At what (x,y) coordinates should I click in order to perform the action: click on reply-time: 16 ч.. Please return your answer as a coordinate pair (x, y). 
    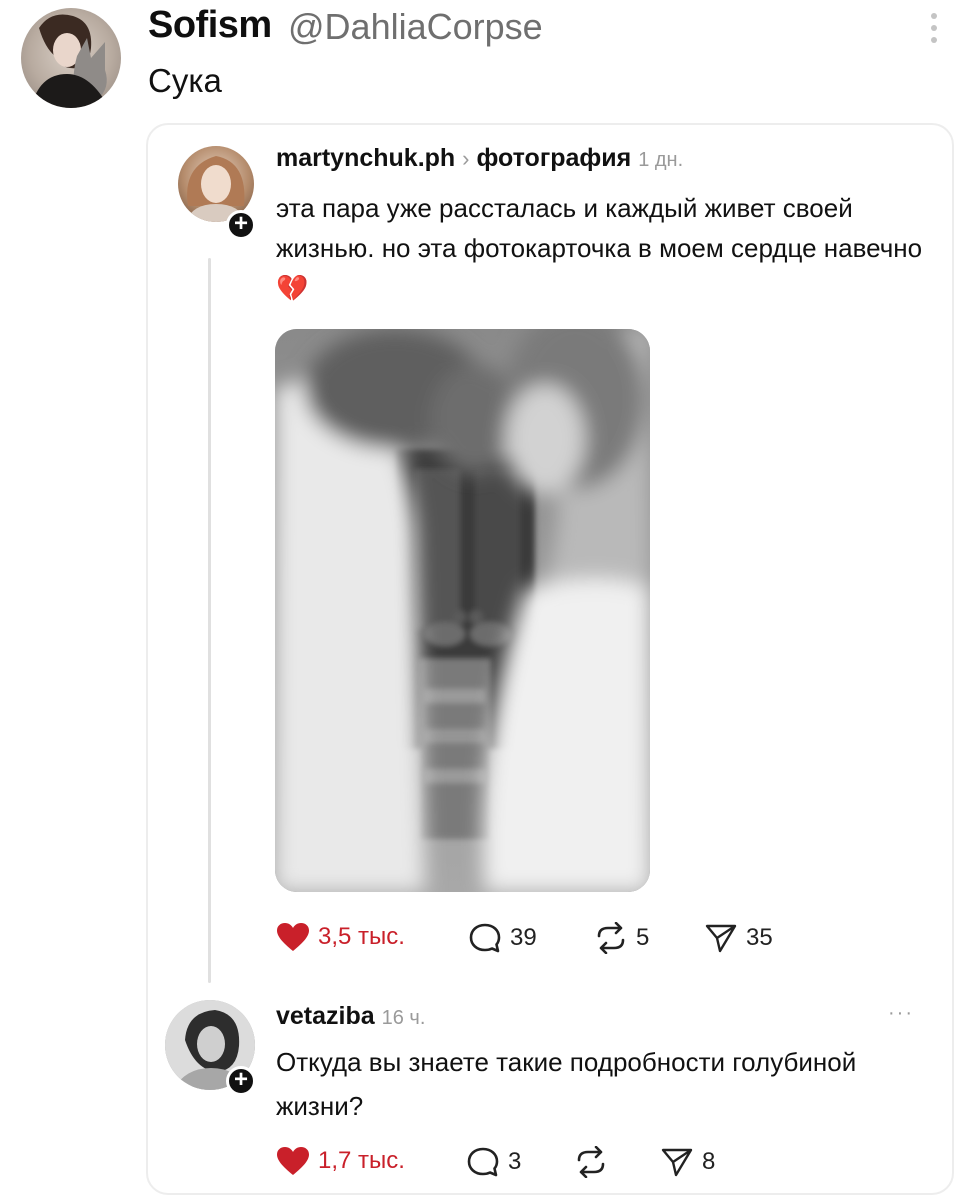
    Looking at the image, I should click on (403, 1018).